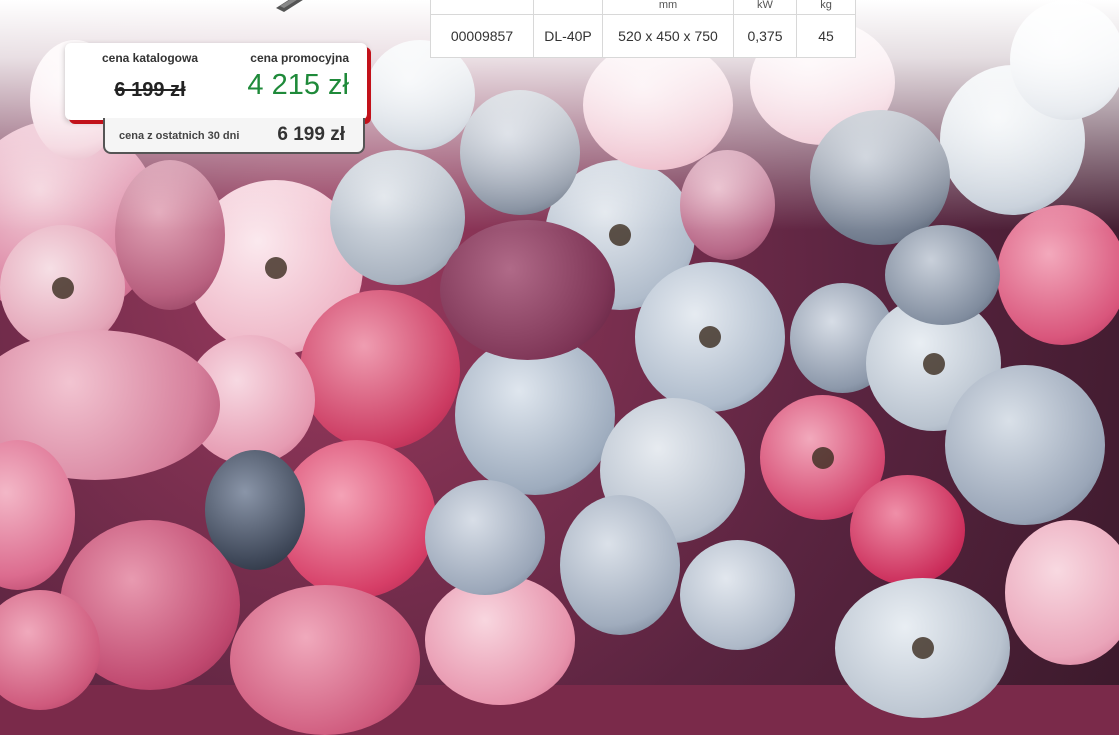 This screenshot has height=735, width=1119. What do you see at coordinates (568, 36) in the screenshot?
I see `model-cell: DL-40P` at bounding box center [568, 36].